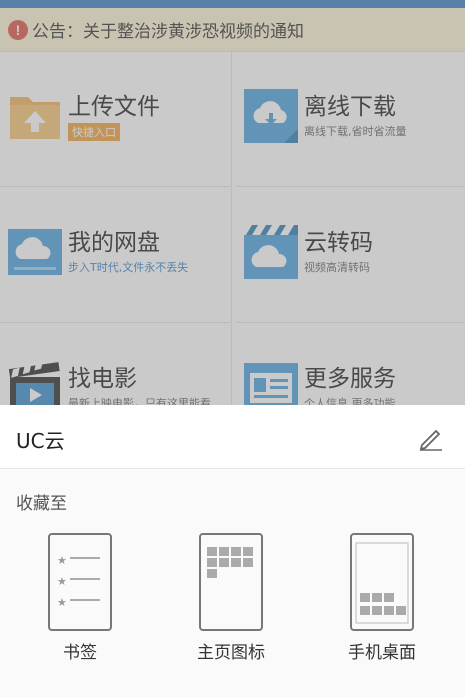 The height and width of the screenshot is (697, 465). What do you see at coordinates (80, 653) in the screenshot?
I see `option-label: 书签` at bounding box center [80, 653].